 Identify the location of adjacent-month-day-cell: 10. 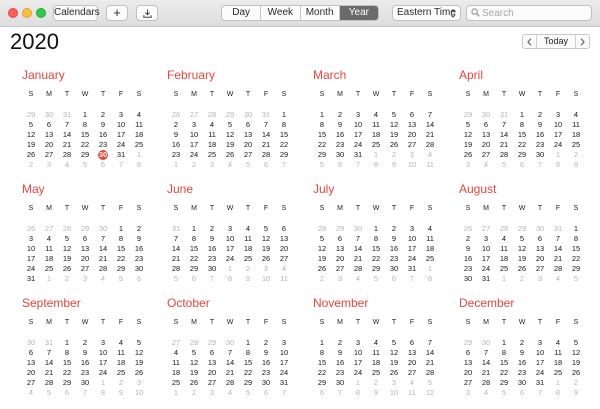
(266, 279).